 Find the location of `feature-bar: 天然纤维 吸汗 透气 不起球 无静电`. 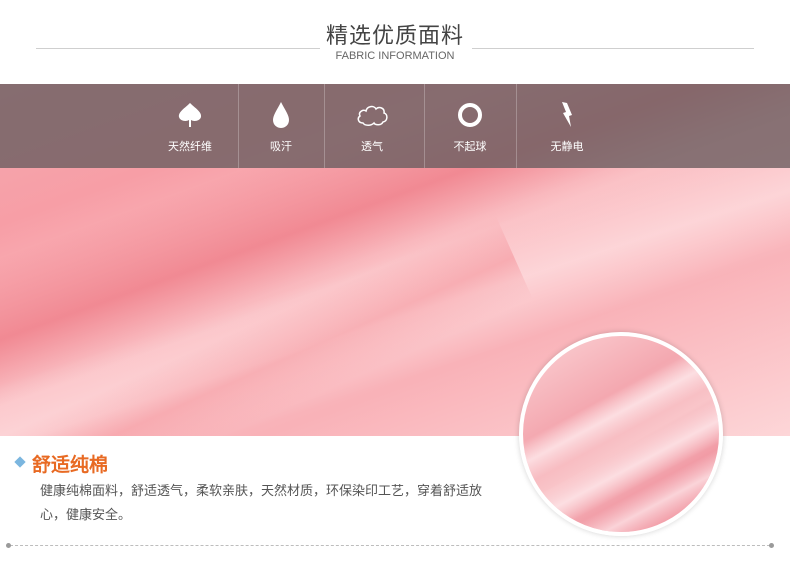

feature-bar: 天然纤维 吸汗 透气 不起球 无静电 is located at coordinates (395, 126).